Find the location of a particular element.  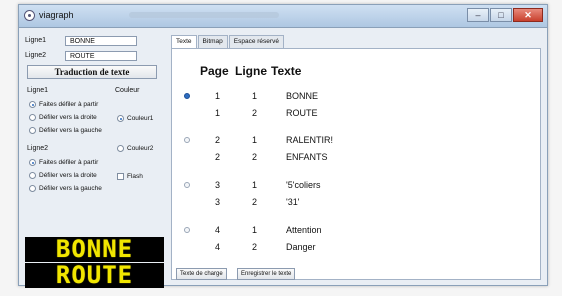

line2-row: Ligne2 ROUTE is located at coordinates (81, 55).